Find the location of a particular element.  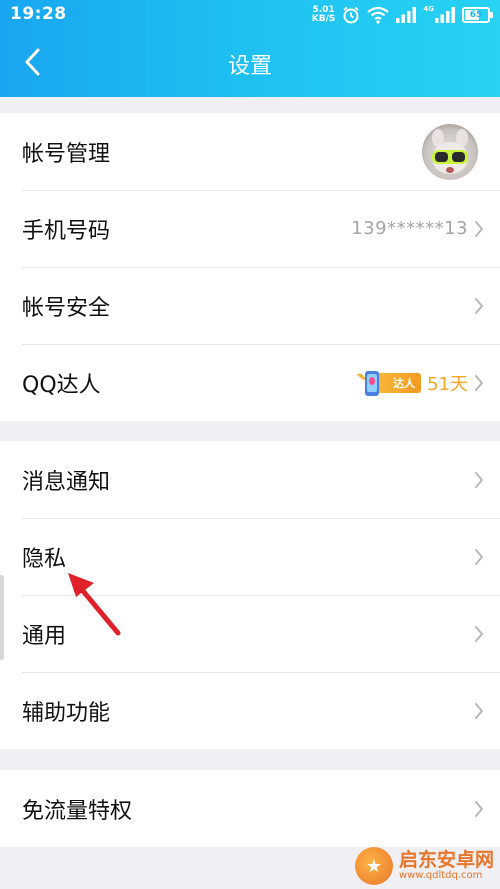

settings-item-label: 手机号码 is located at coordinates (66, 231).